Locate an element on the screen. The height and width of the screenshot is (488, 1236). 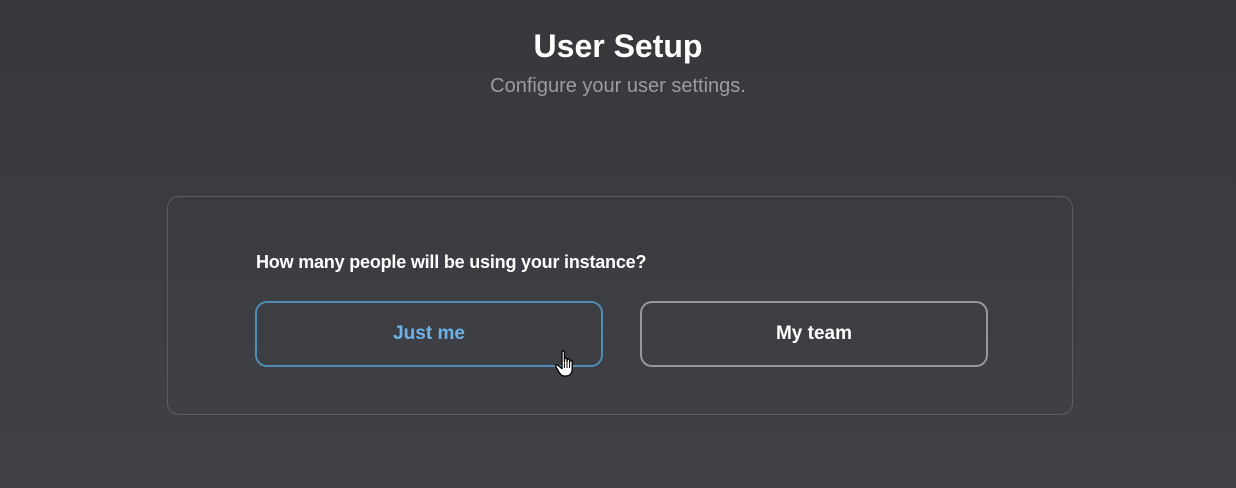
hand-pointer-icon is located at coordinates (563, 363).